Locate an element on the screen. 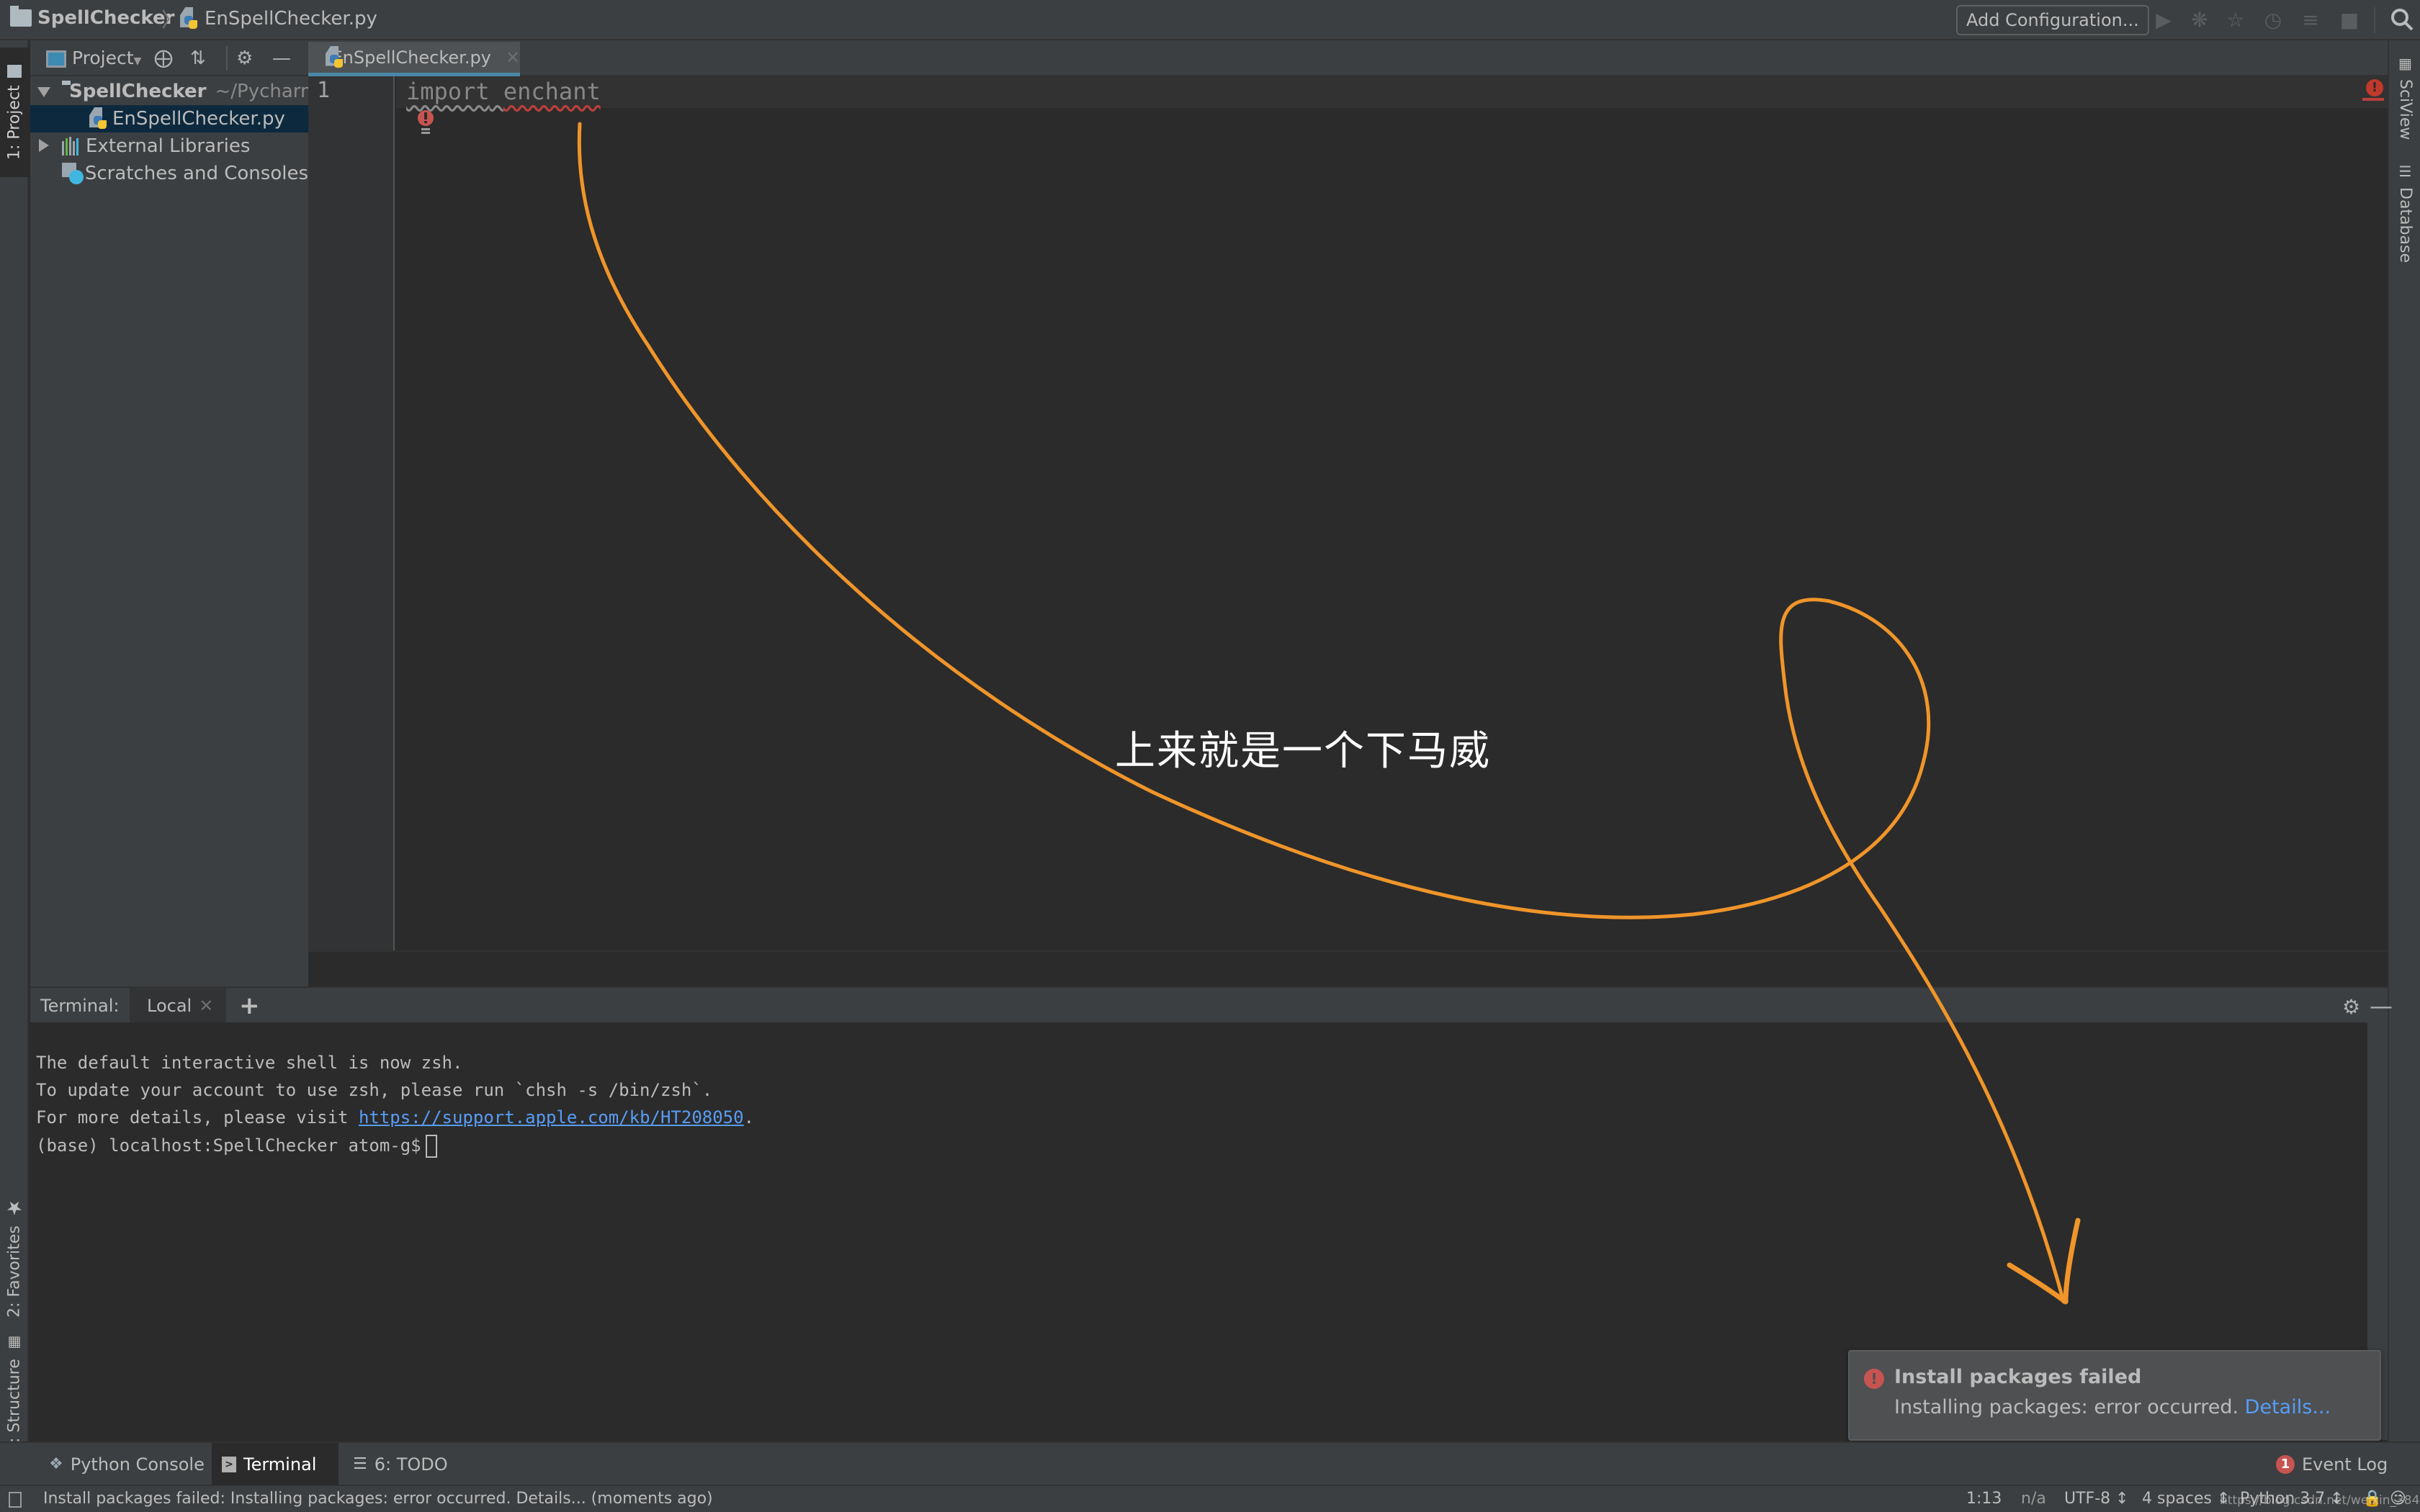  tree-item-external-libraries: External Libraries is located at coordinates (169, 146).